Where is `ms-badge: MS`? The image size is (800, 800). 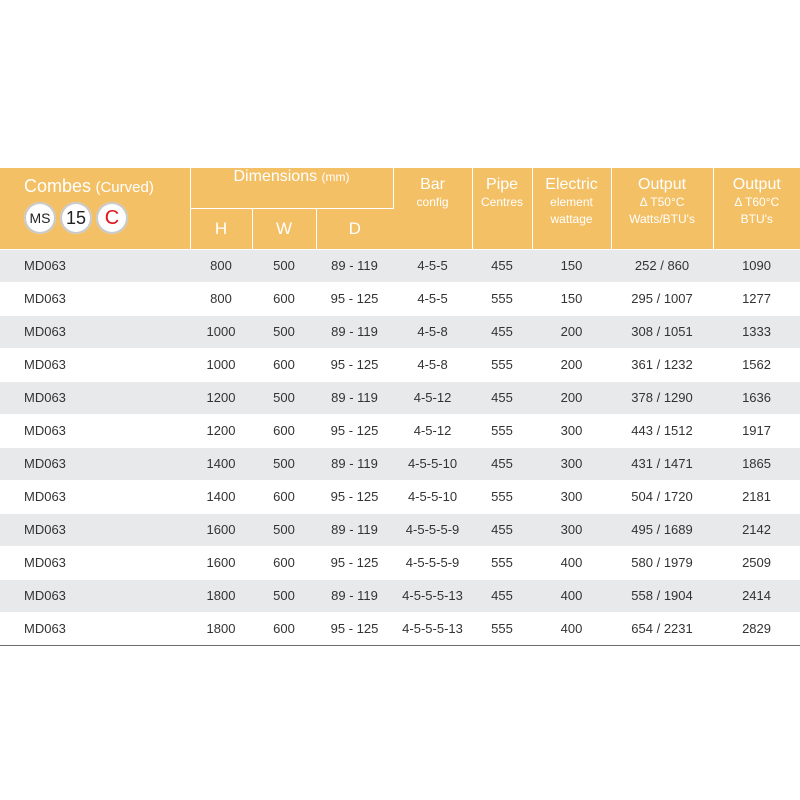
ms-badge: MS is located at coordinates (40, 218).